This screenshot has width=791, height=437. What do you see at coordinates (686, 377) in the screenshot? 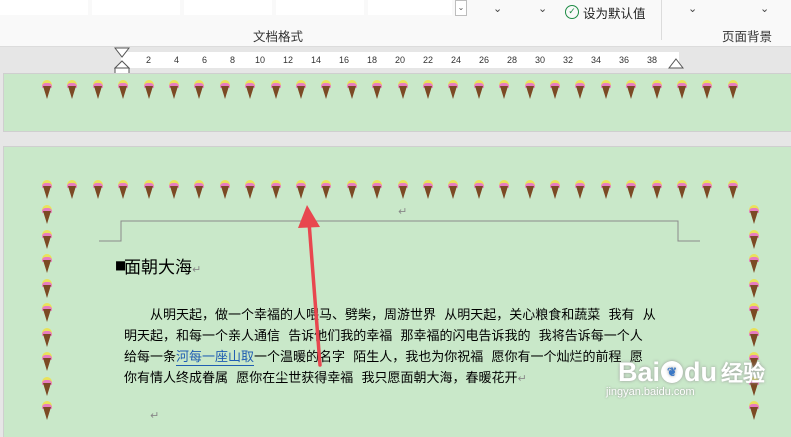
I see `baidu-jingyan-watermark: Bai ❦ du 经验 jingyan.baidu.com` at bounding box center [686, 377].